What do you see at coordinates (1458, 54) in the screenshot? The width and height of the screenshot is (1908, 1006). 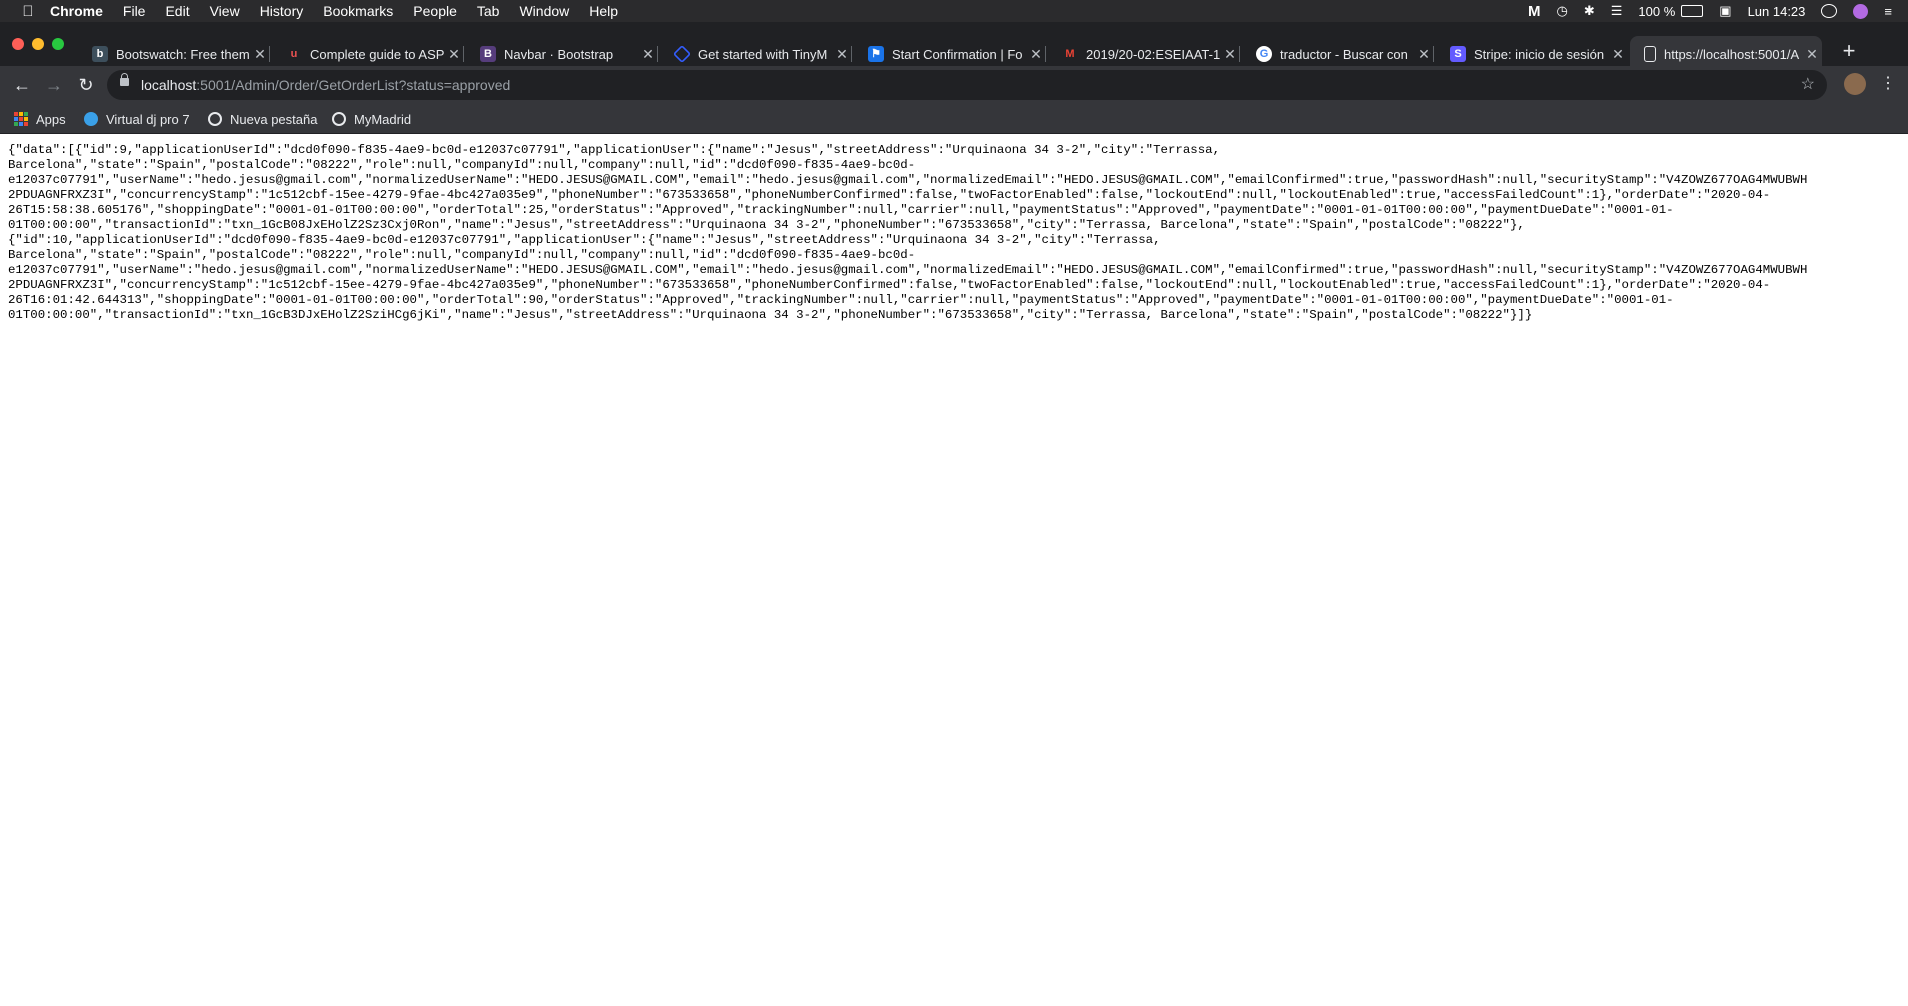 I see `stripe-icon: S` at bounding box center [1458, 54].